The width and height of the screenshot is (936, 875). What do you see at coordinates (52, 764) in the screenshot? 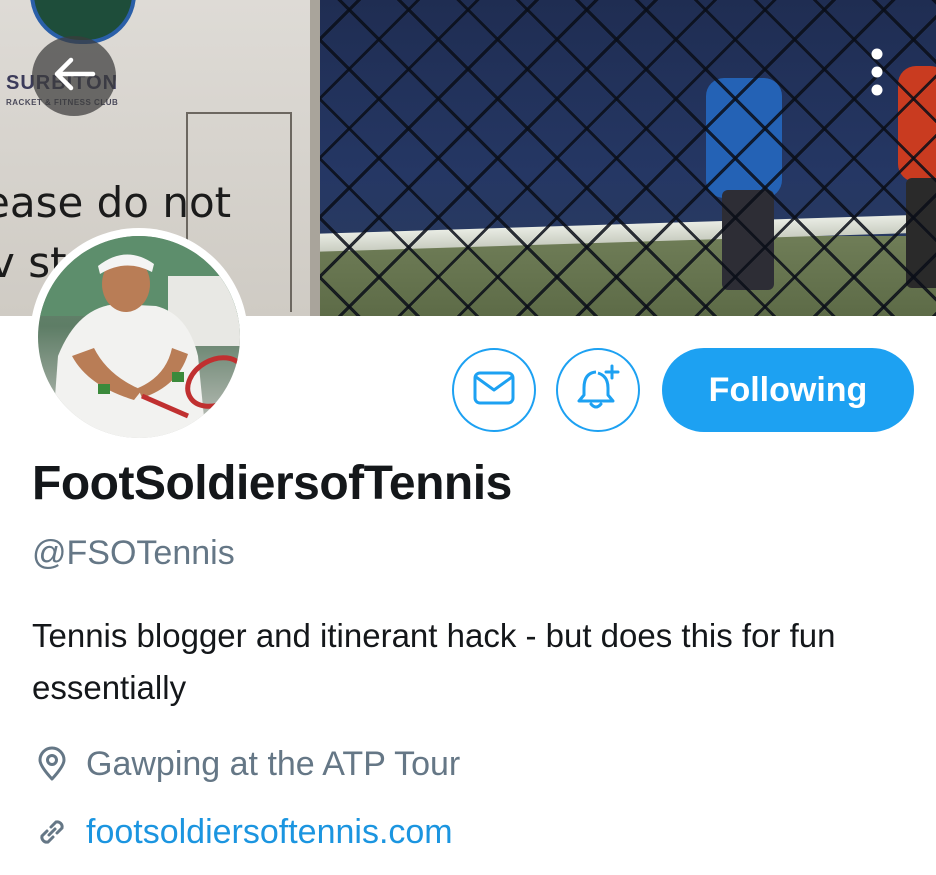
I see `location-pin-icon` at bounding box center [52, 764].